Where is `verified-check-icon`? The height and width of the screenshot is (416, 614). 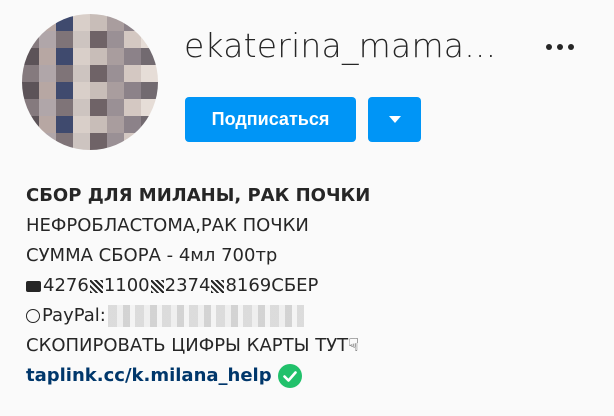
verified-check-icon is located at coordinates (289, 376).